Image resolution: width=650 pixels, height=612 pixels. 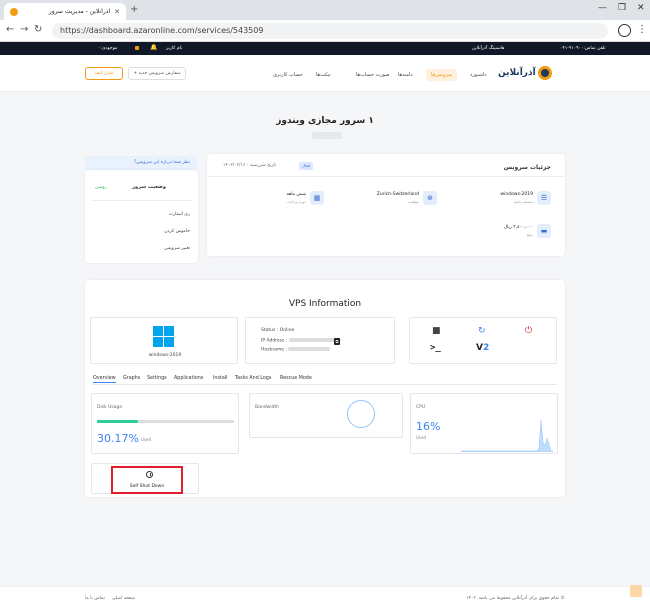 What do you see at coordinates (287, 330) in the screenshot?
I see `status-value: Online` at bounding box center [287, 330].